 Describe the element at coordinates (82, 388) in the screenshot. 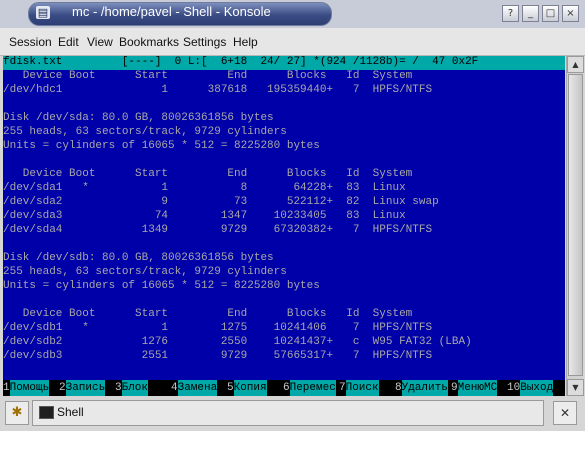

I see `fkey-save: 2Запись` at that location.